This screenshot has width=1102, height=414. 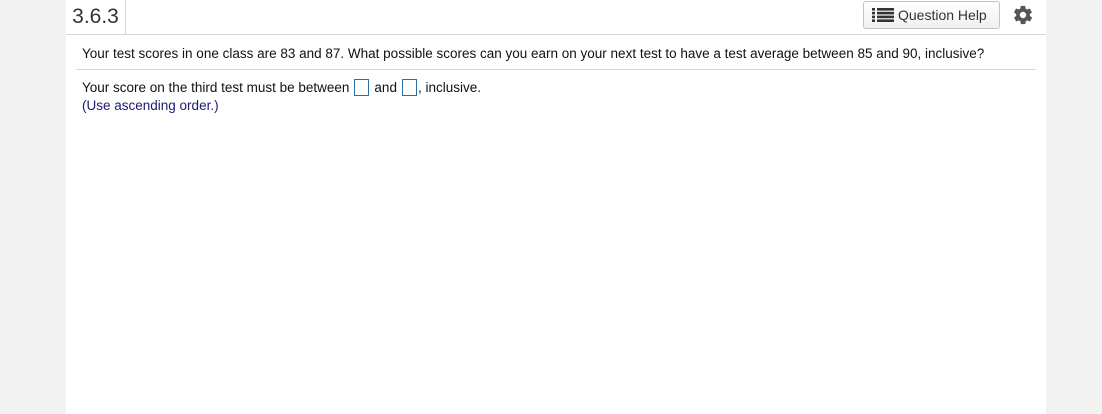 I want to click on divider, so click(x=556, y=69).